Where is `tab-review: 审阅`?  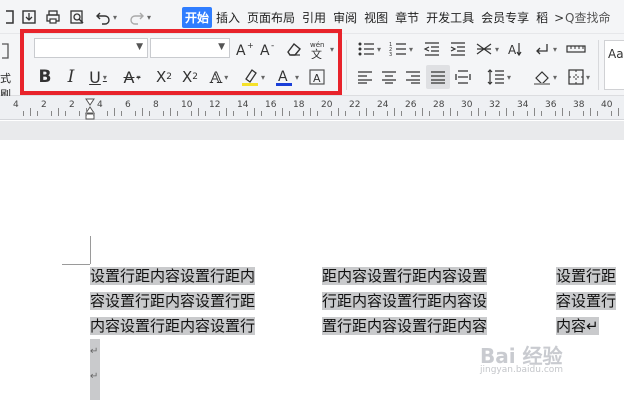 tab-review: 审阅 is located at coordinates (345, 17).